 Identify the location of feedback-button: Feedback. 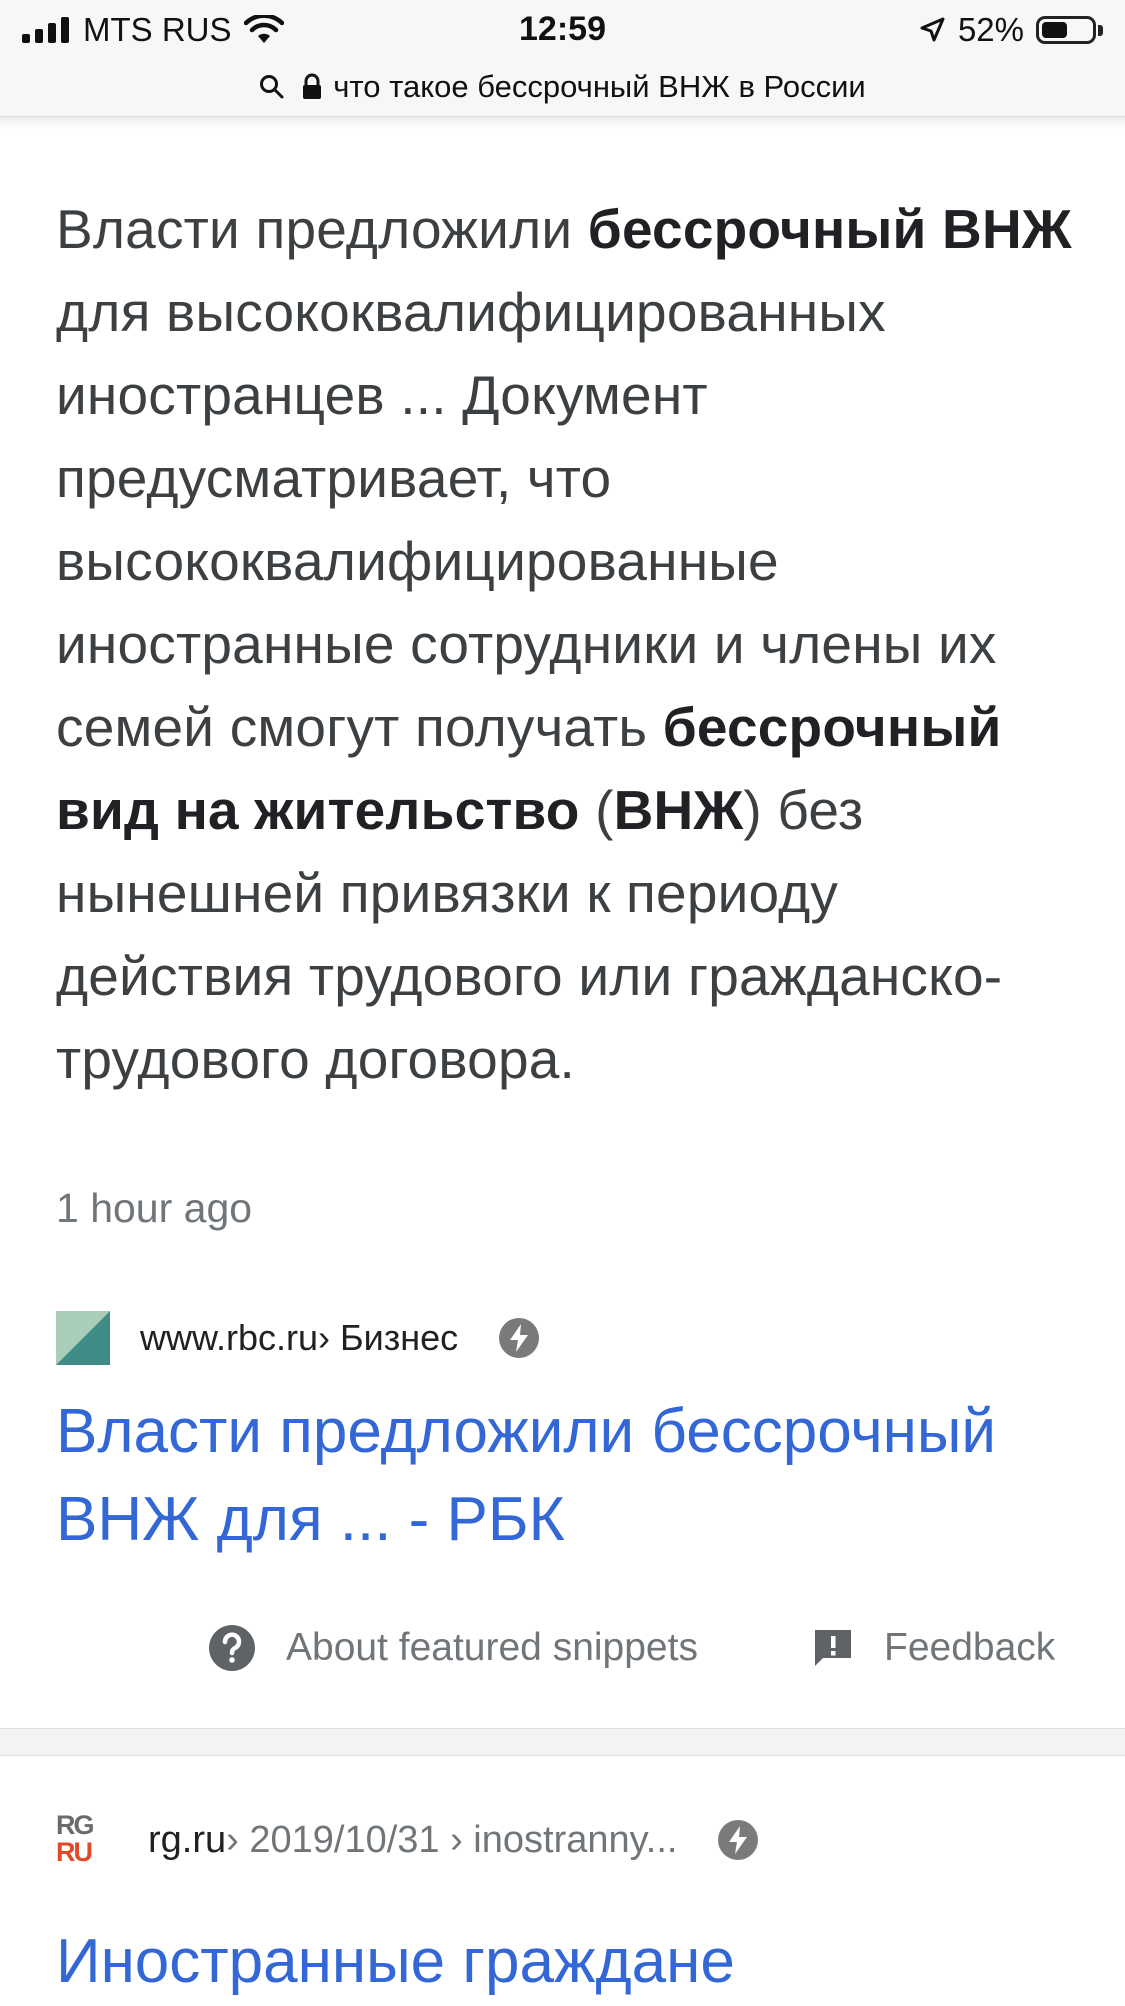
(933, 1648).